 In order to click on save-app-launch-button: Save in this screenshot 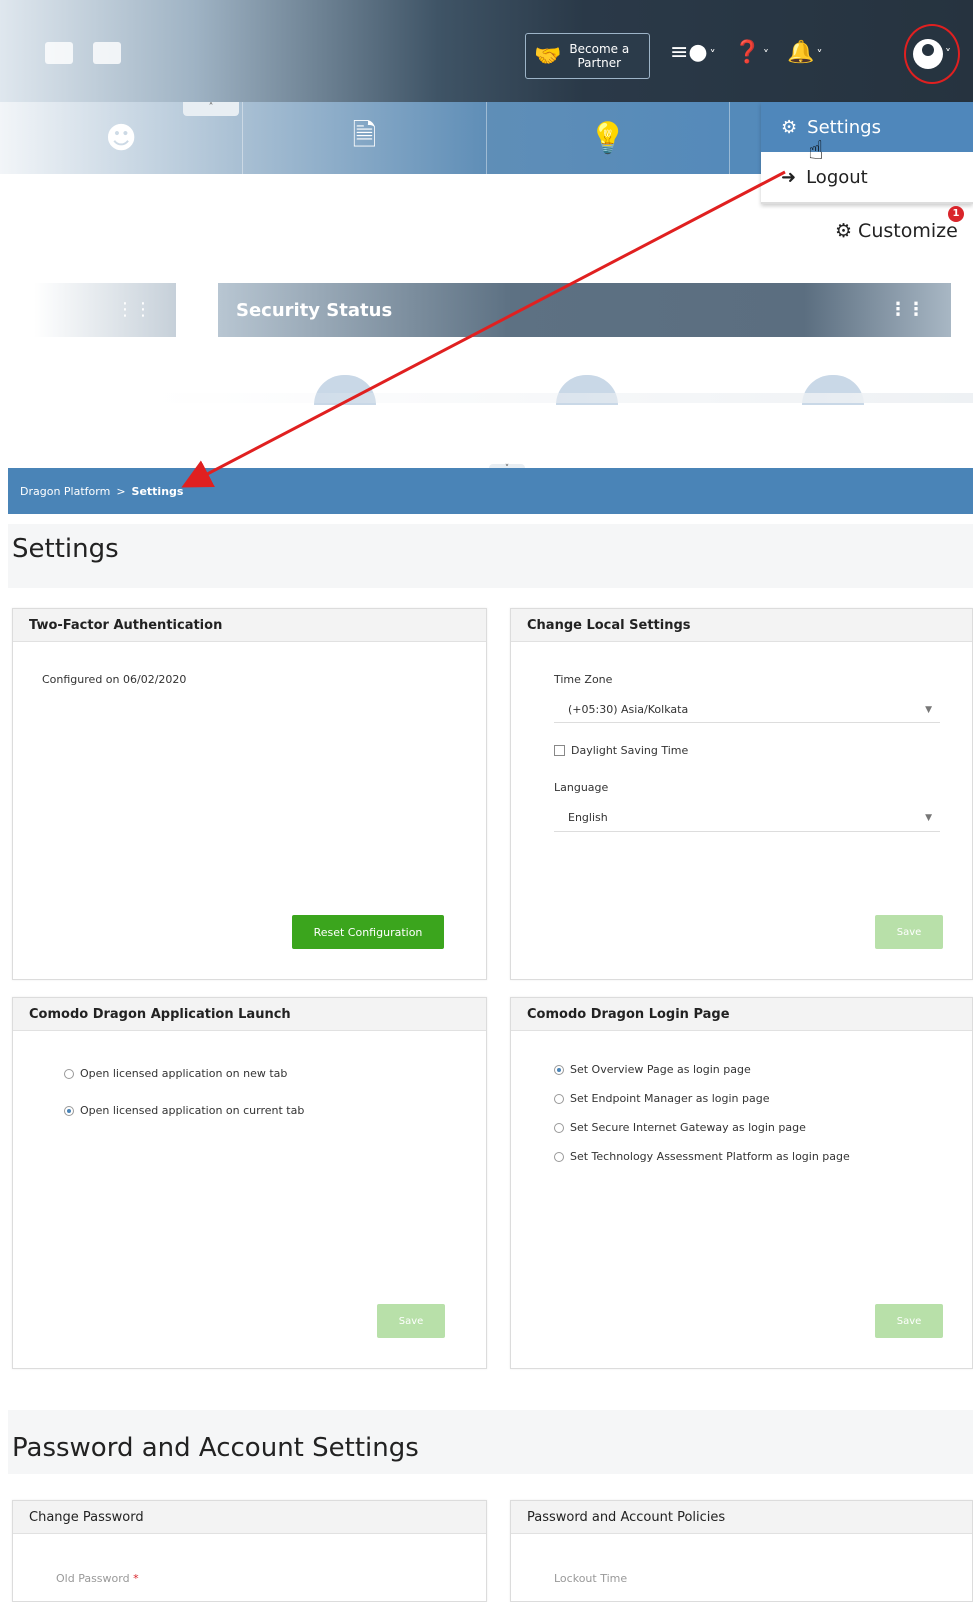, I will do `click(411, 1321)`.